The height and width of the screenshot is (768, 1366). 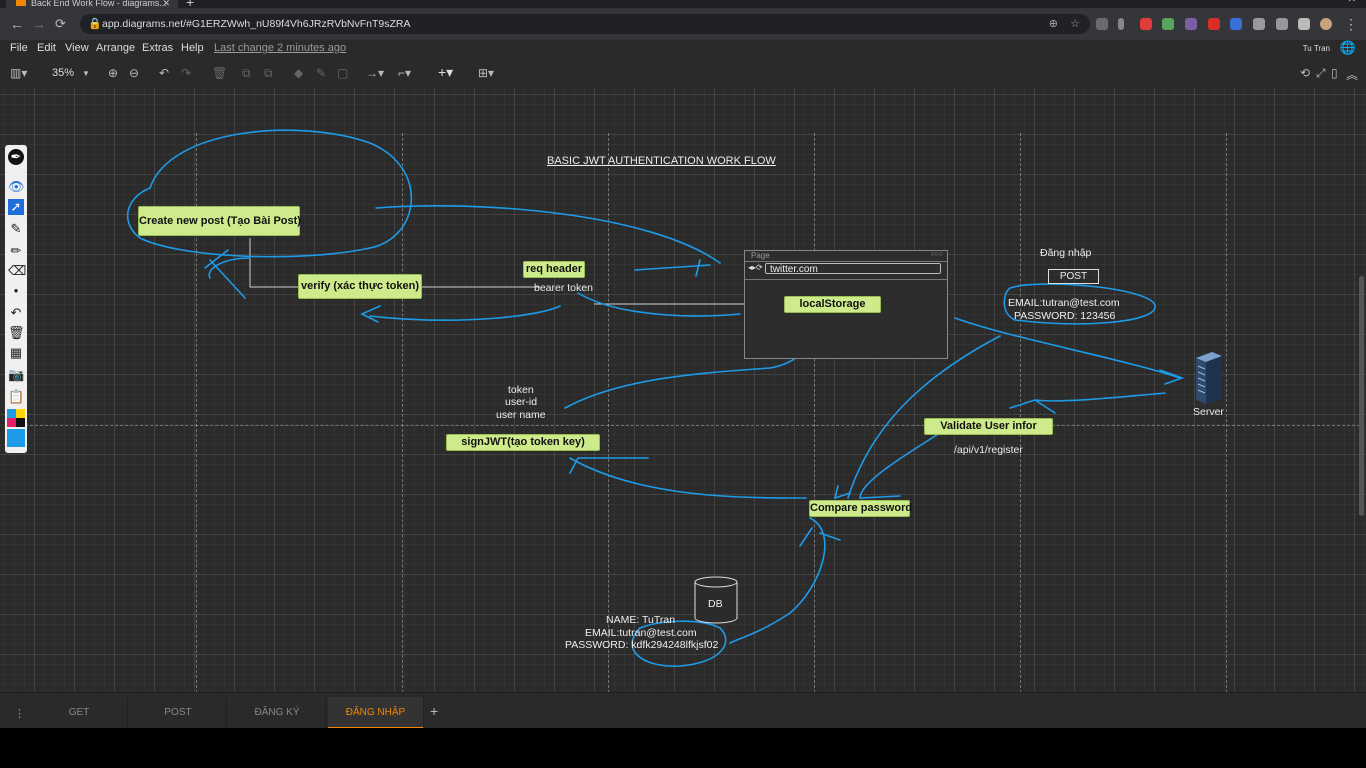 I want to click on refresh-icon: ⟲, so click(x=1305, y=73).